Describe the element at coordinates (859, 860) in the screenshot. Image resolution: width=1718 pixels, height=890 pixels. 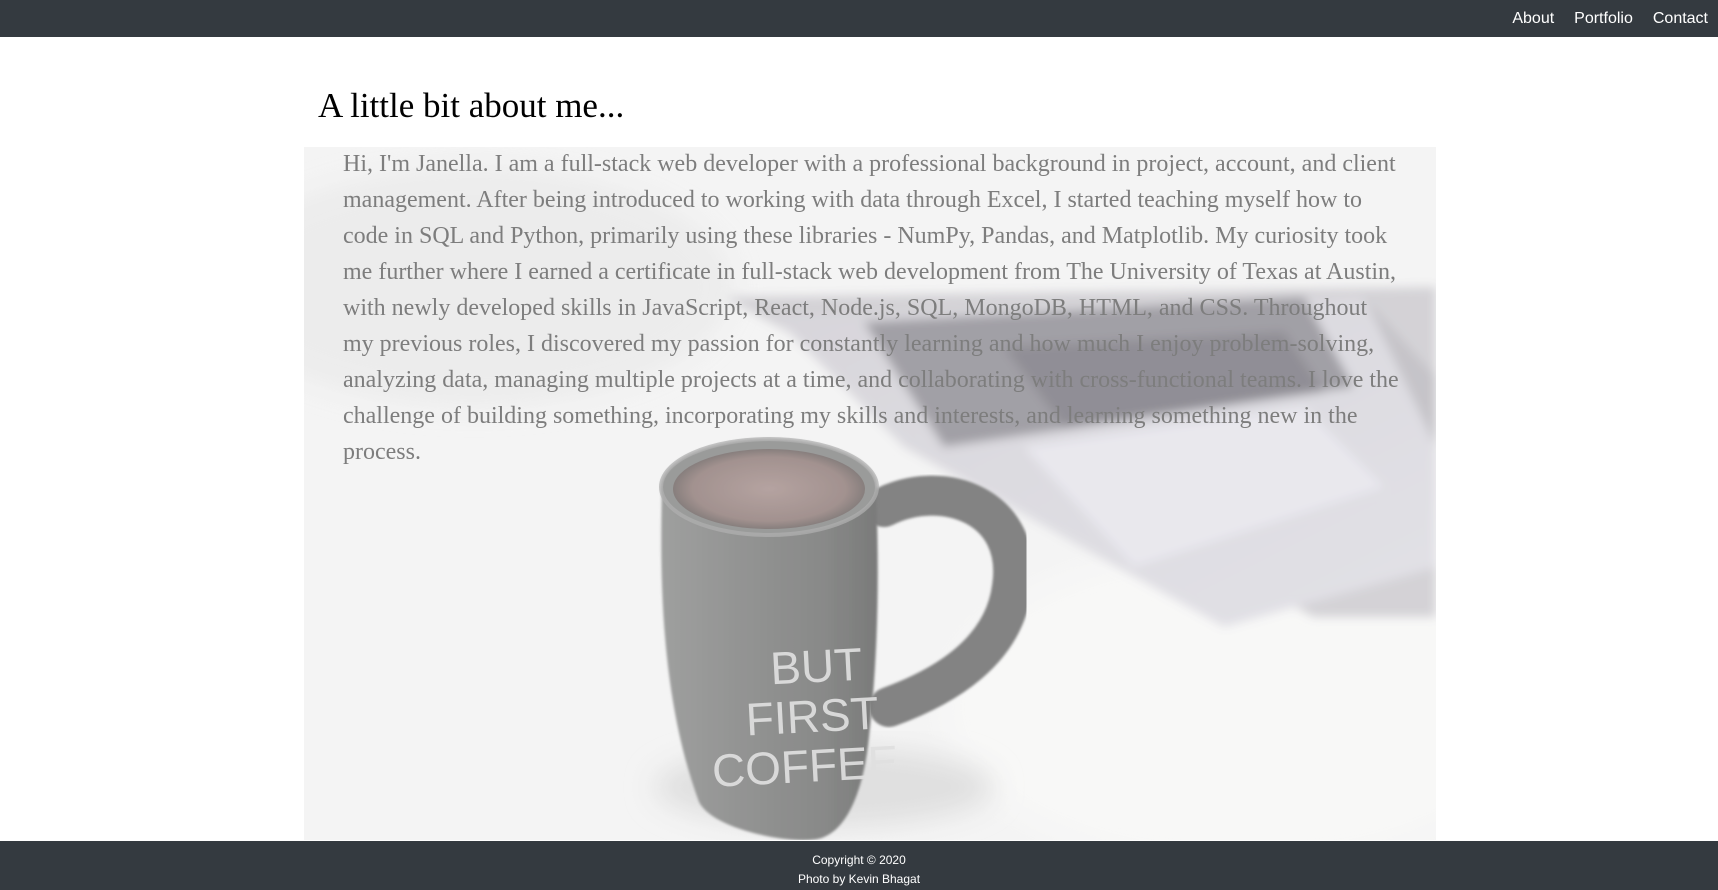
I see `footer-copyright: Copyright © 2020` at that location.